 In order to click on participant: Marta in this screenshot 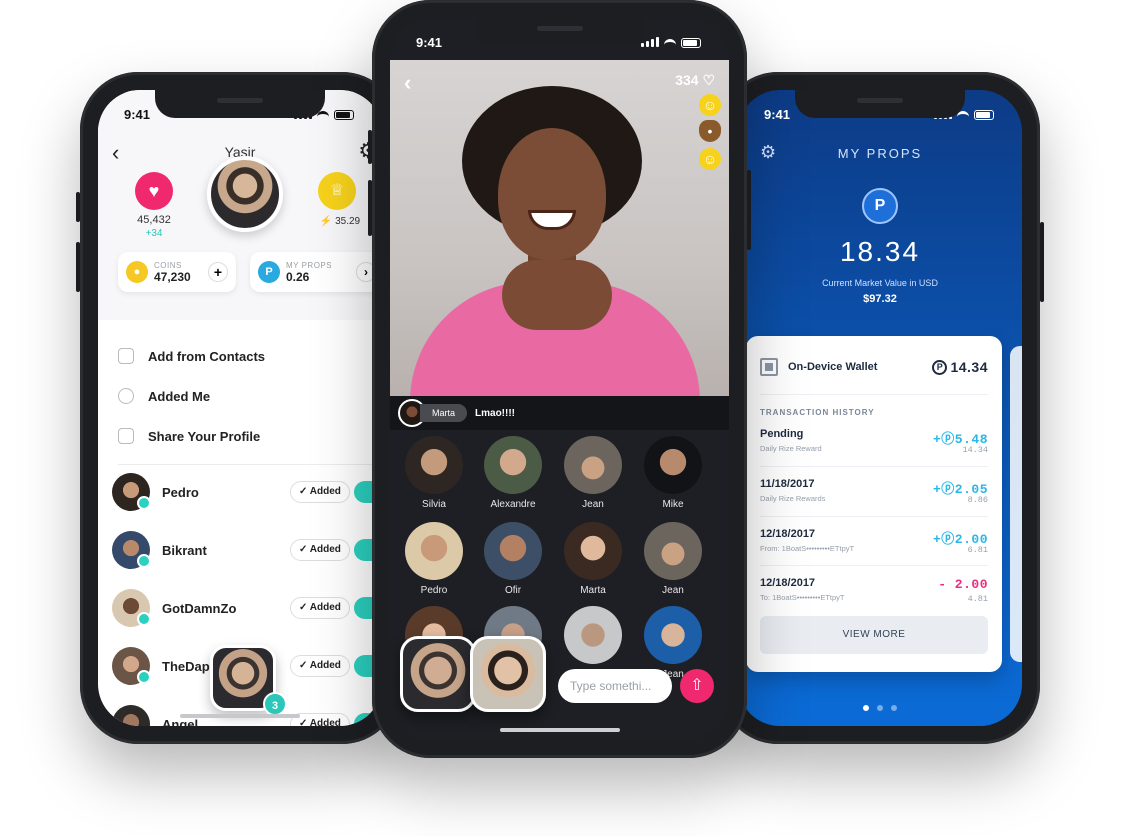, I will do `click(593, 559)`.